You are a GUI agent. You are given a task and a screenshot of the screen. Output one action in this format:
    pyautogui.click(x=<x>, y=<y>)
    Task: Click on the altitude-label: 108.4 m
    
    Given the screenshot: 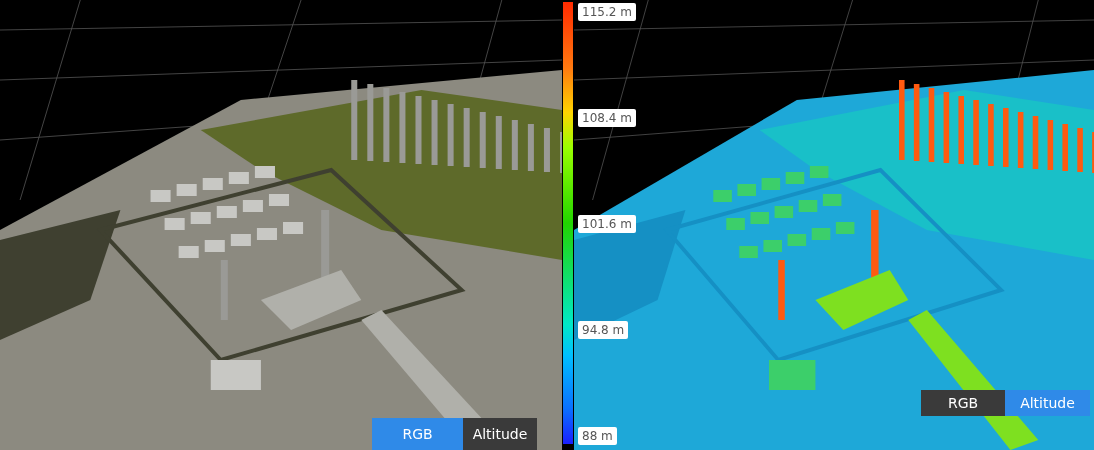 What is the action you would take?
    pyautogui.click(x=607, y=118)
    